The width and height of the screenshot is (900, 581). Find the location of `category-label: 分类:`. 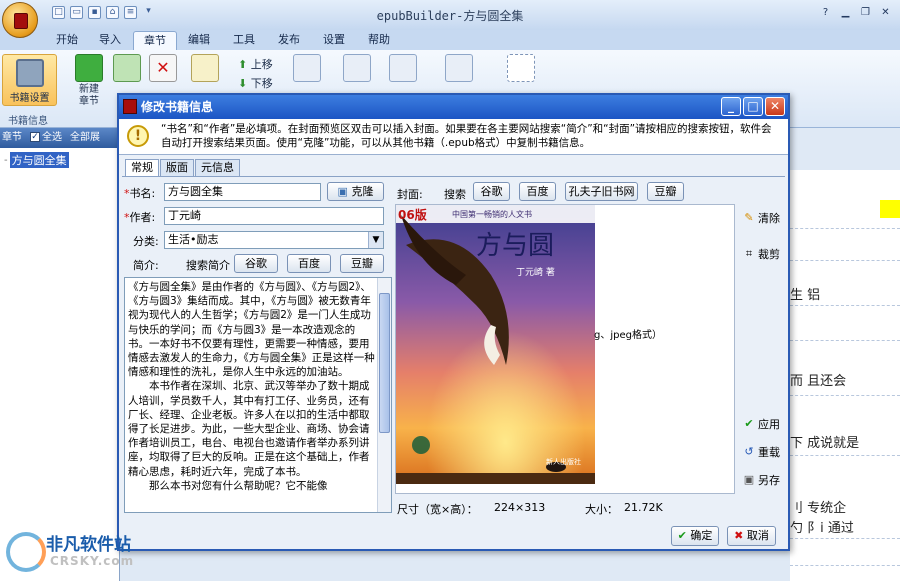

category-label: 分类: is located at coordinates (146, 241).